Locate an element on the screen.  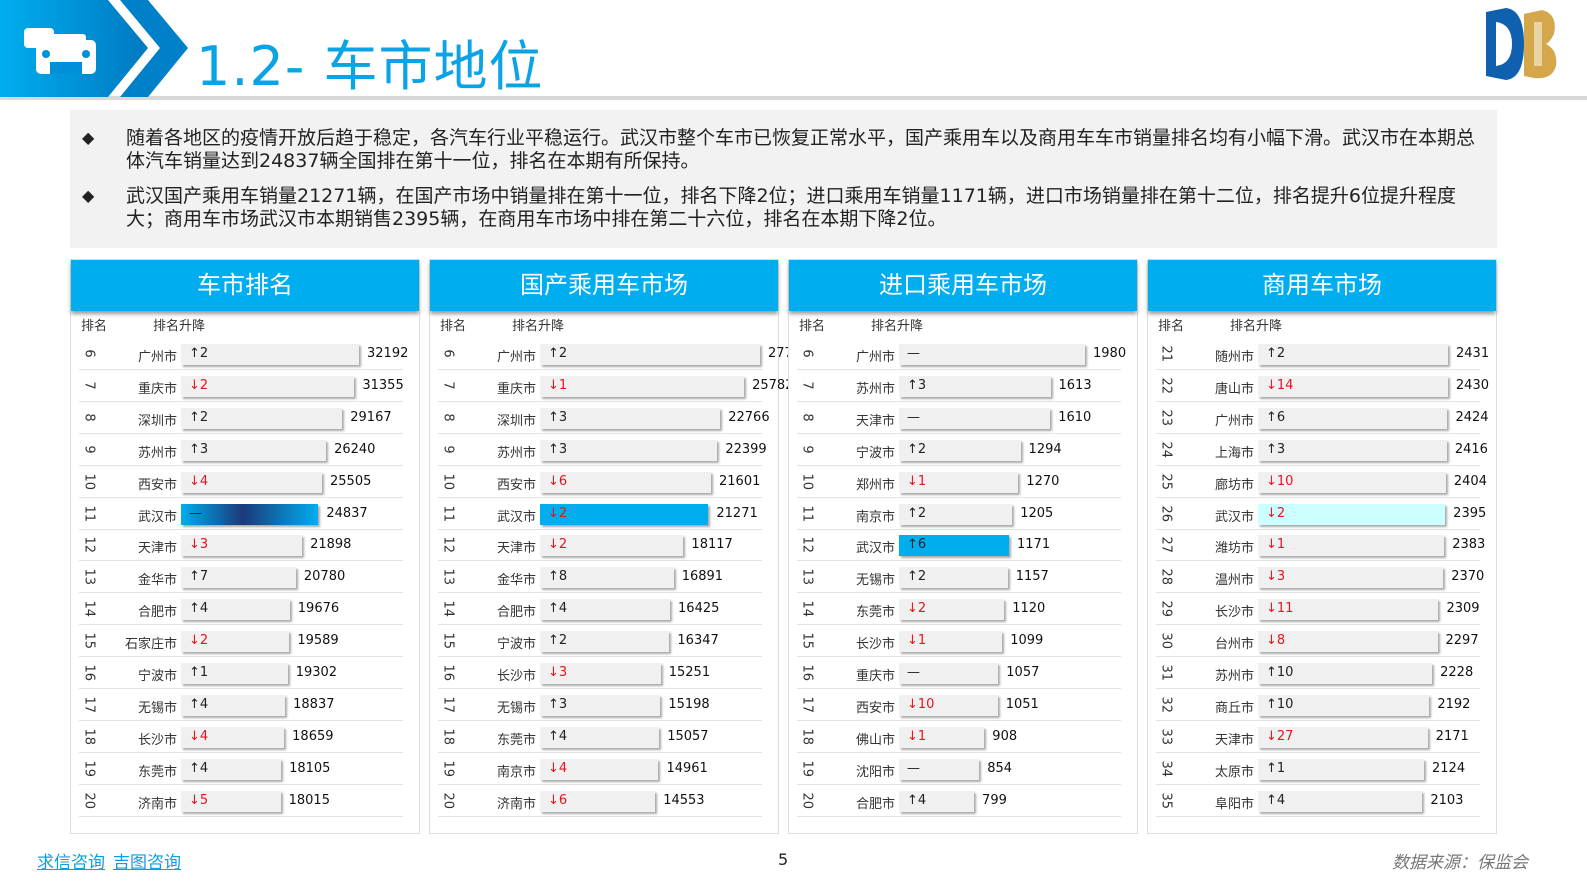
table-row: 8 天津市 — 1610 is located at coordinates (959, 418).